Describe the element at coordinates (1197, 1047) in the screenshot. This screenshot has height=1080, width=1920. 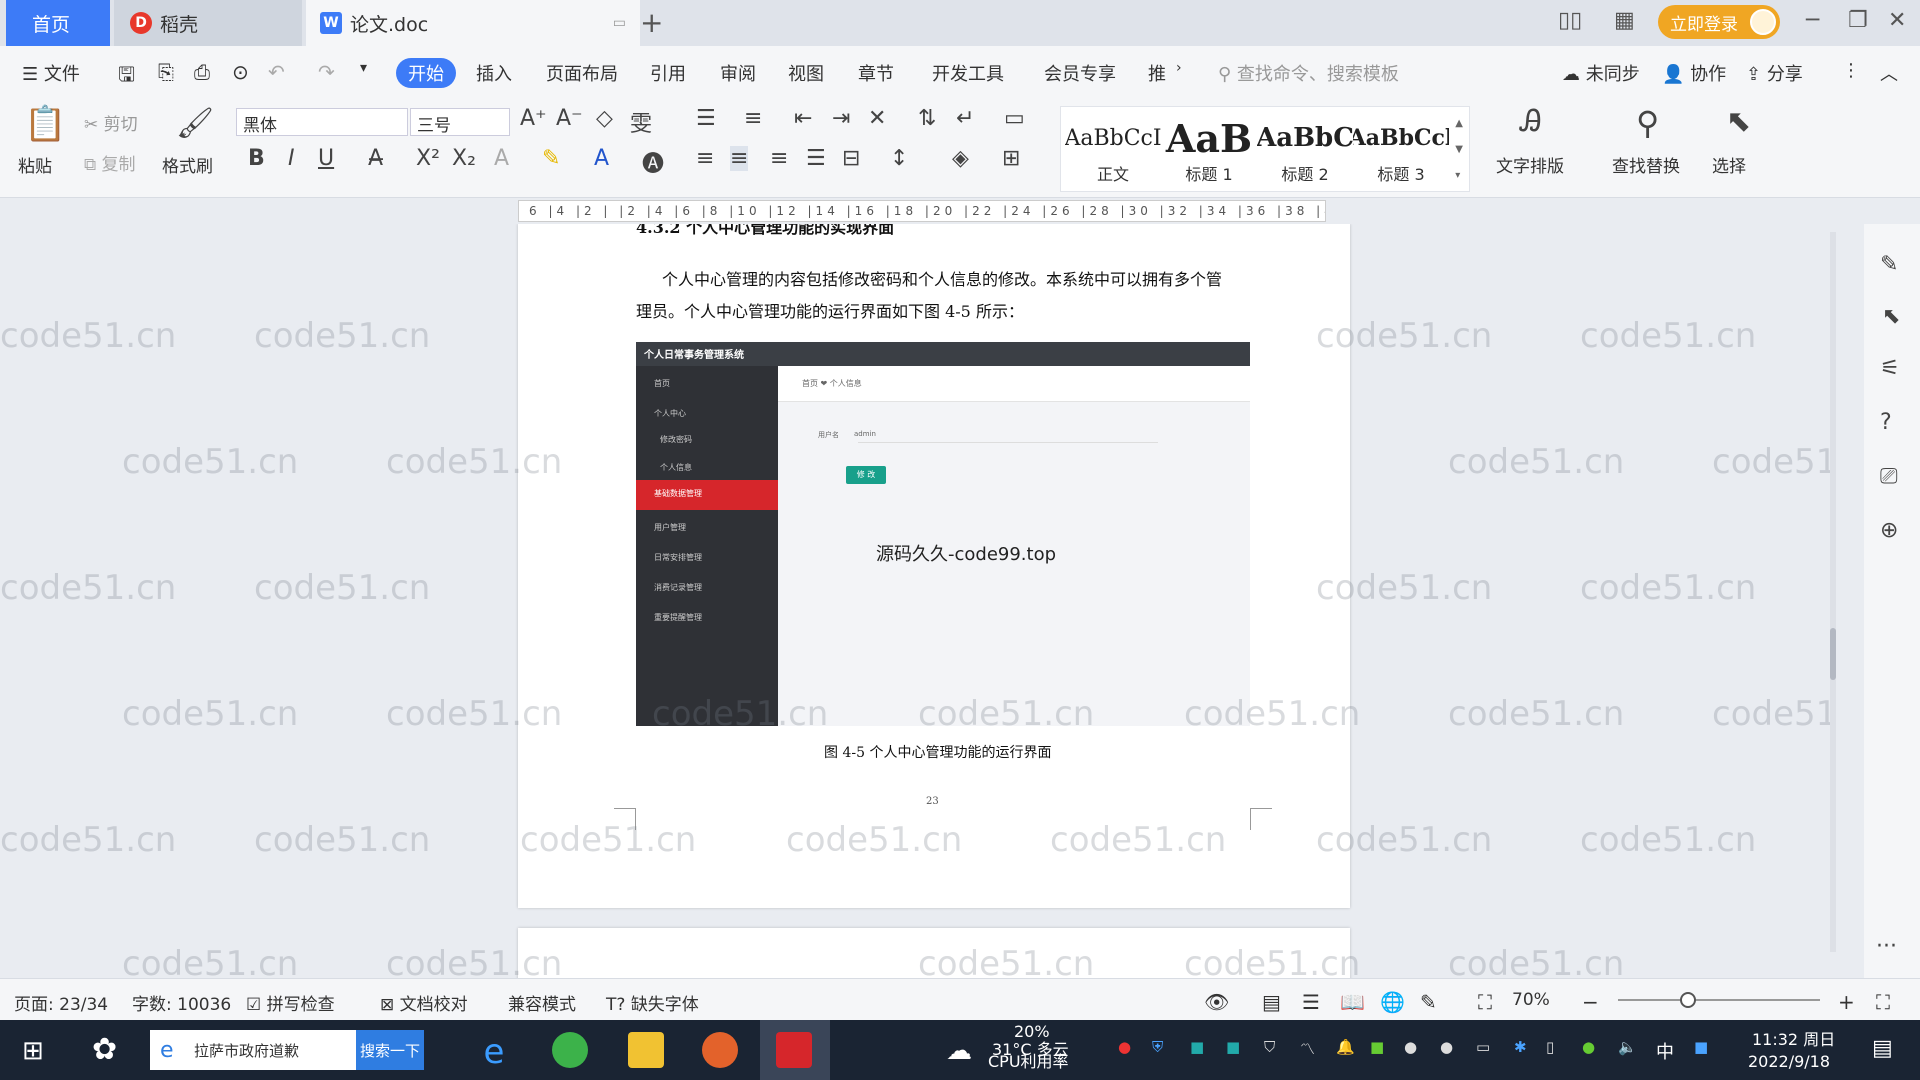
I see `tray-c-icon: ■` at that location.